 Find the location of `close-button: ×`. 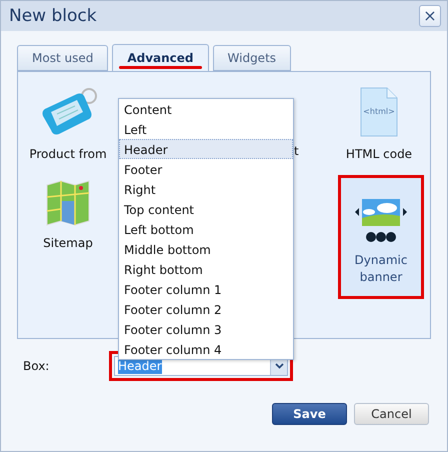

close-button: × is located at coordinates (430, 16).